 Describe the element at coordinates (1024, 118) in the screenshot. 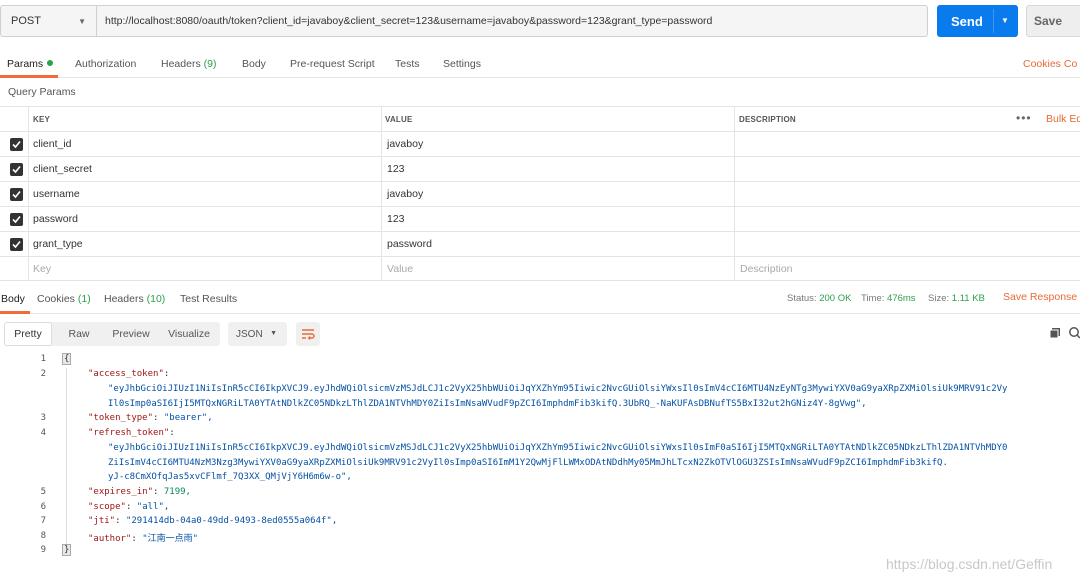

I see `more-options-icon: •••` at that location.